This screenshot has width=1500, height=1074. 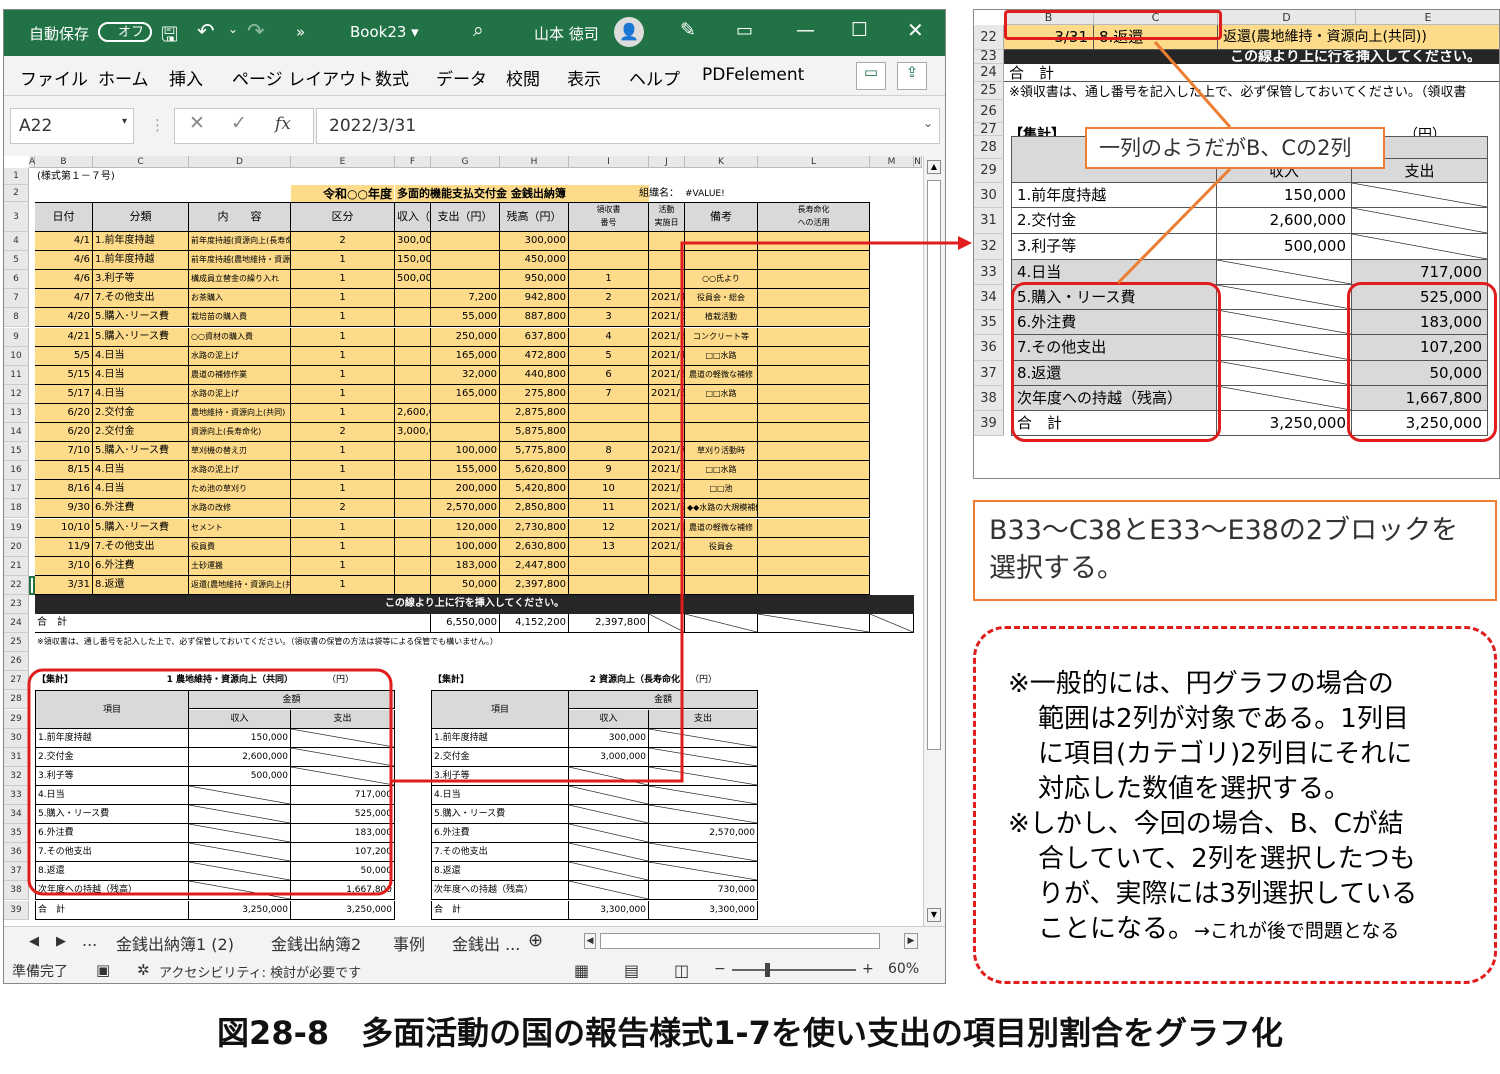 What do you see at coordinates (1174, 226) in the screenshot?
I see `callout-line-bottom` at bounding box center [1174, 226].